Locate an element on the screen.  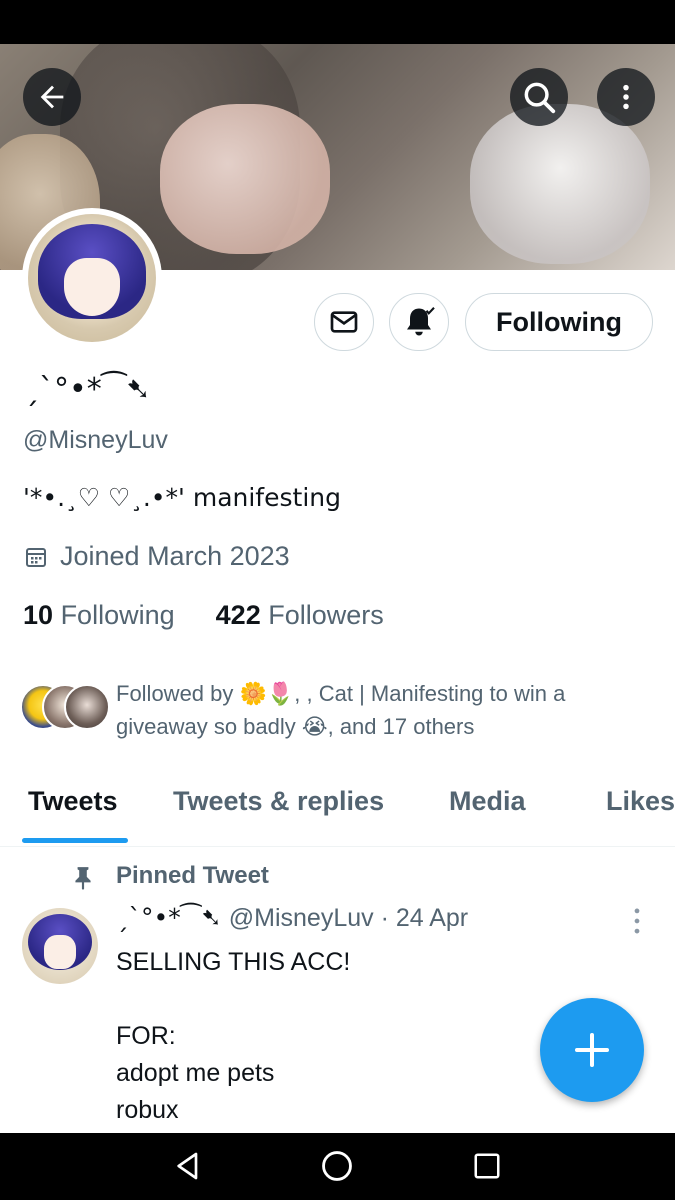
follower-avatar is located at coordinates (87, 707).